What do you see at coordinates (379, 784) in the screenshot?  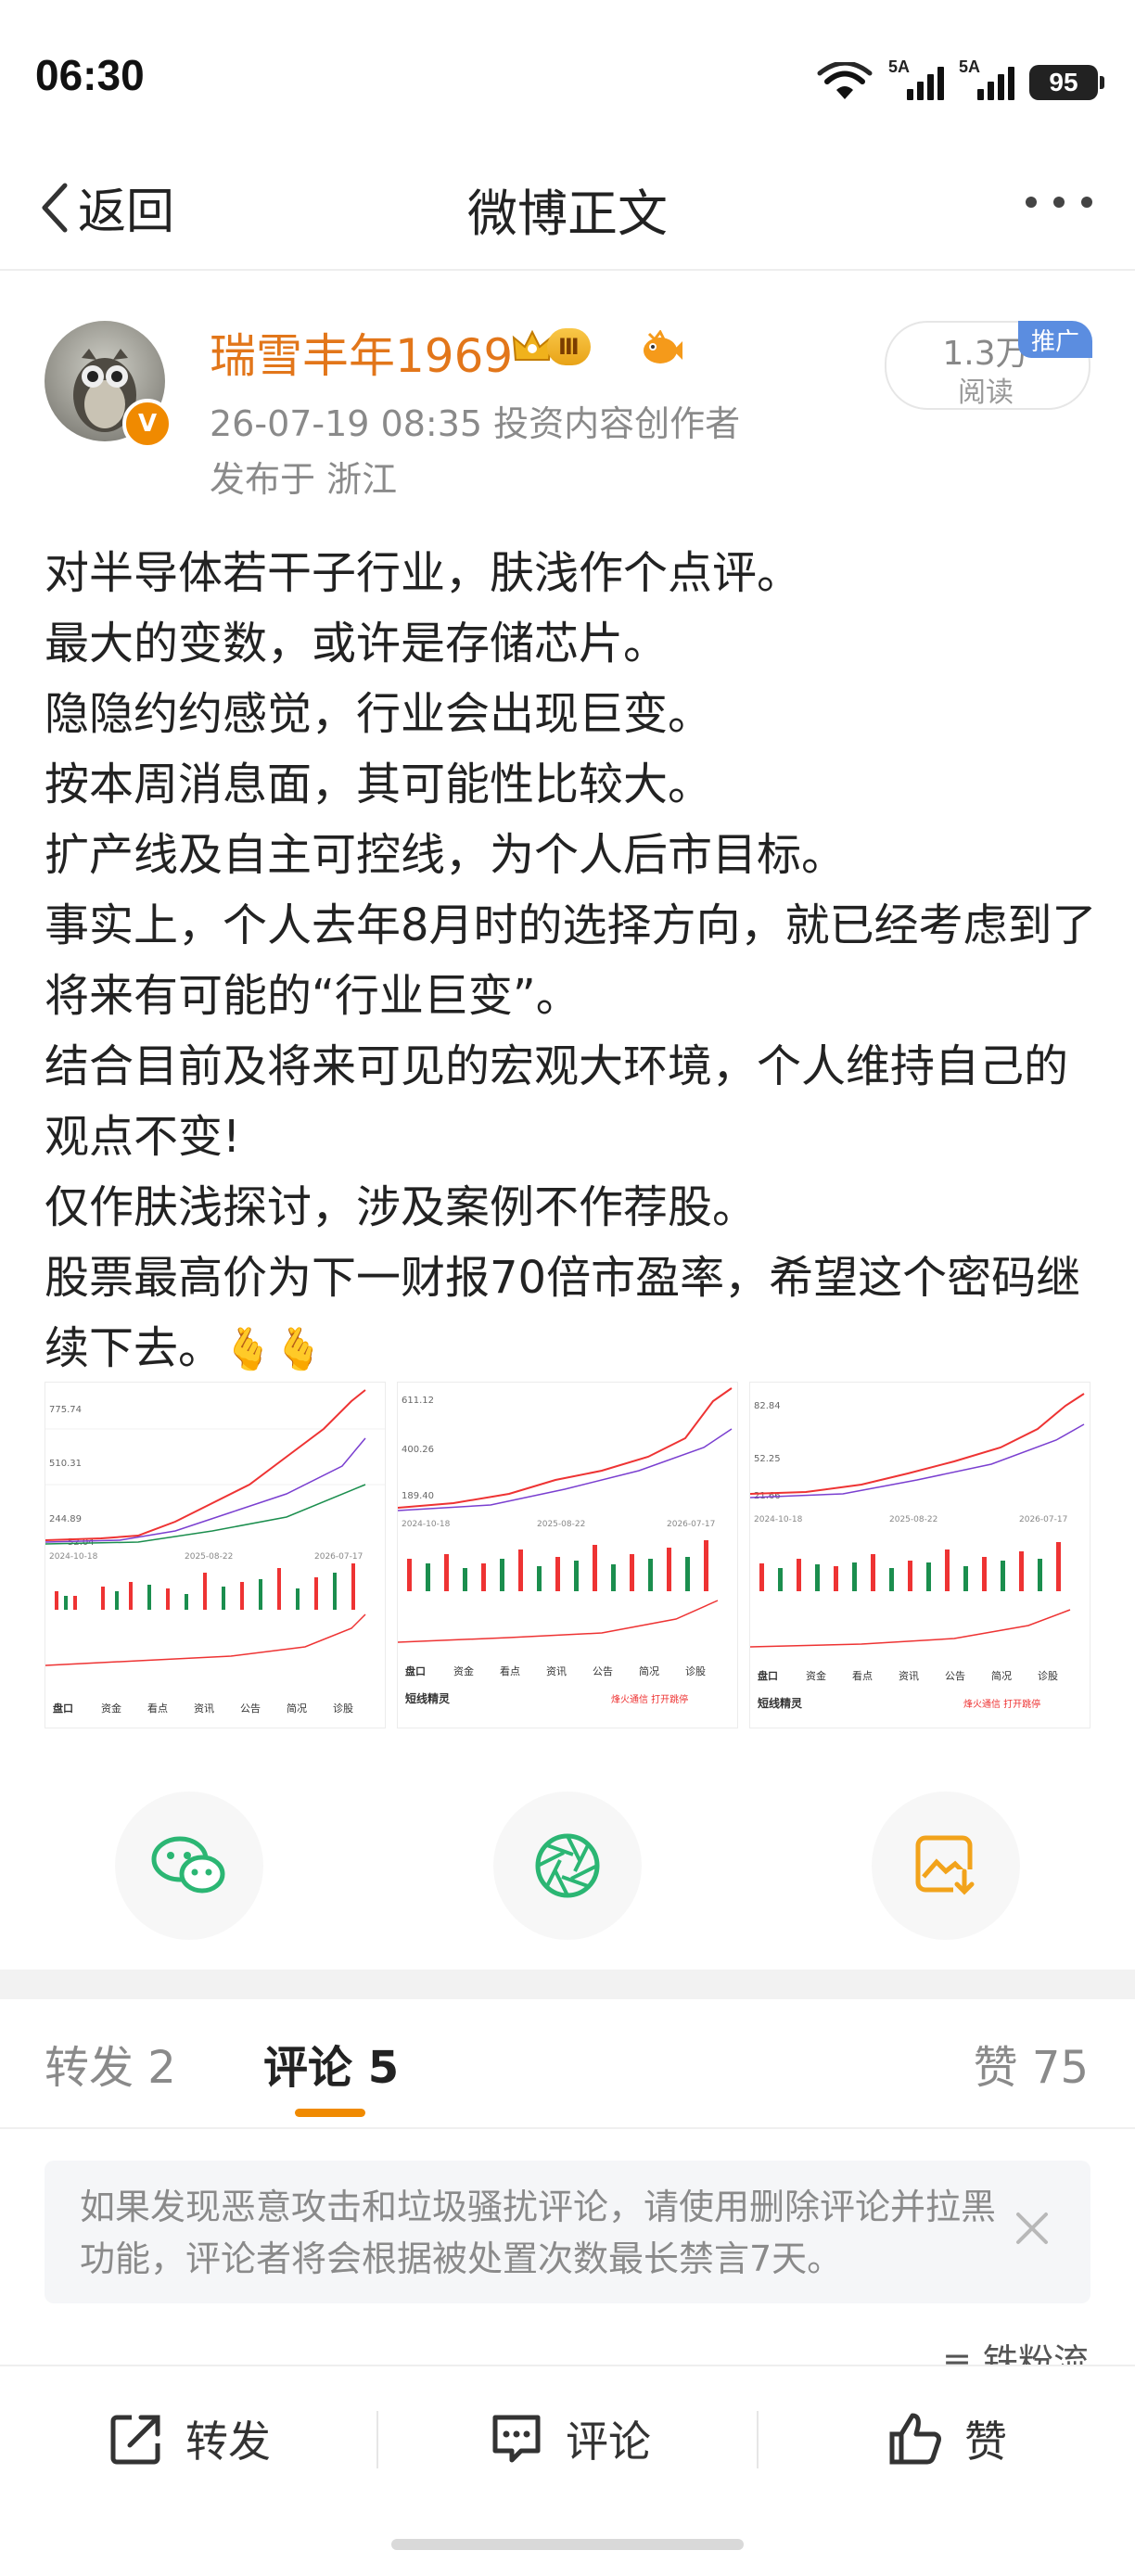 I see `post-line: 按本周消息面，其可能性比较大。` at bounding box center [379, 784].